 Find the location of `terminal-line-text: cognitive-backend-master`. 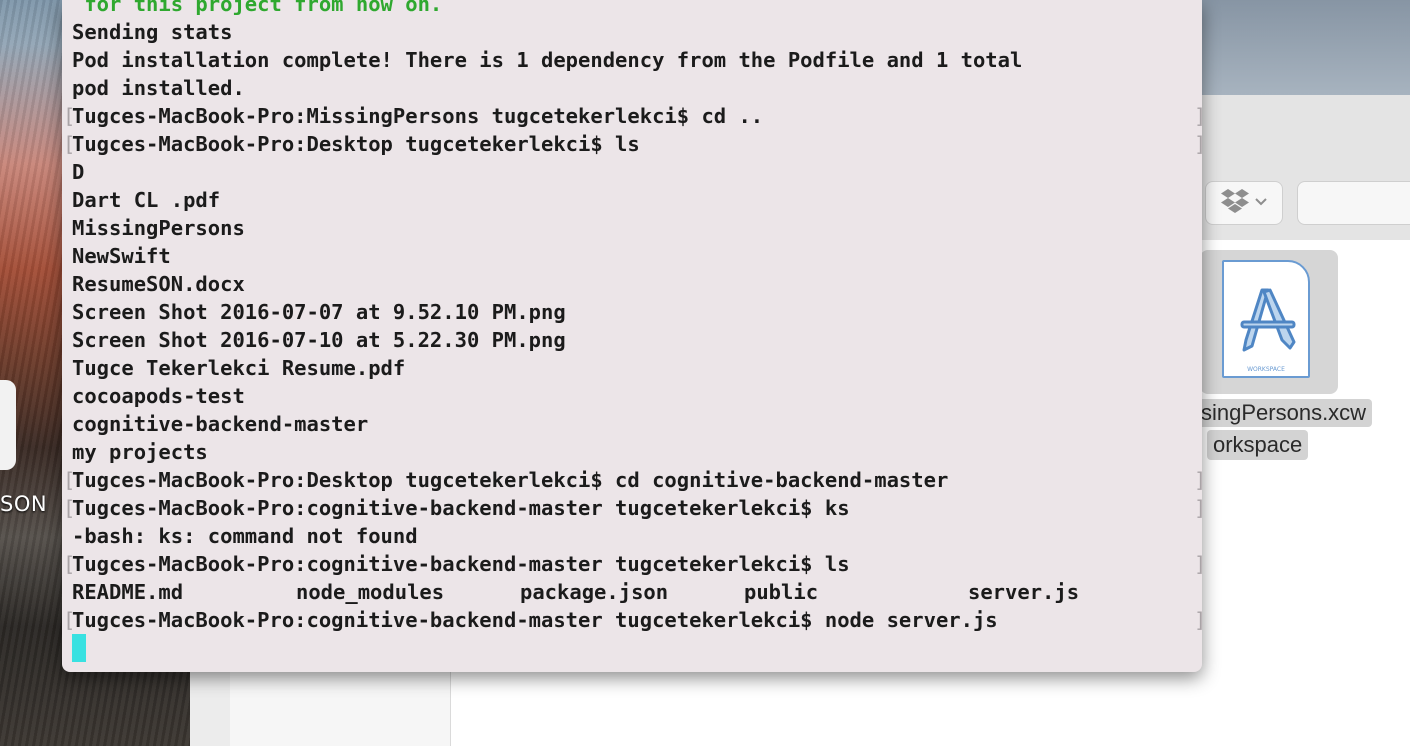

terminal-line-text: cognitive-backend-master is located at coordinates (220, 424).